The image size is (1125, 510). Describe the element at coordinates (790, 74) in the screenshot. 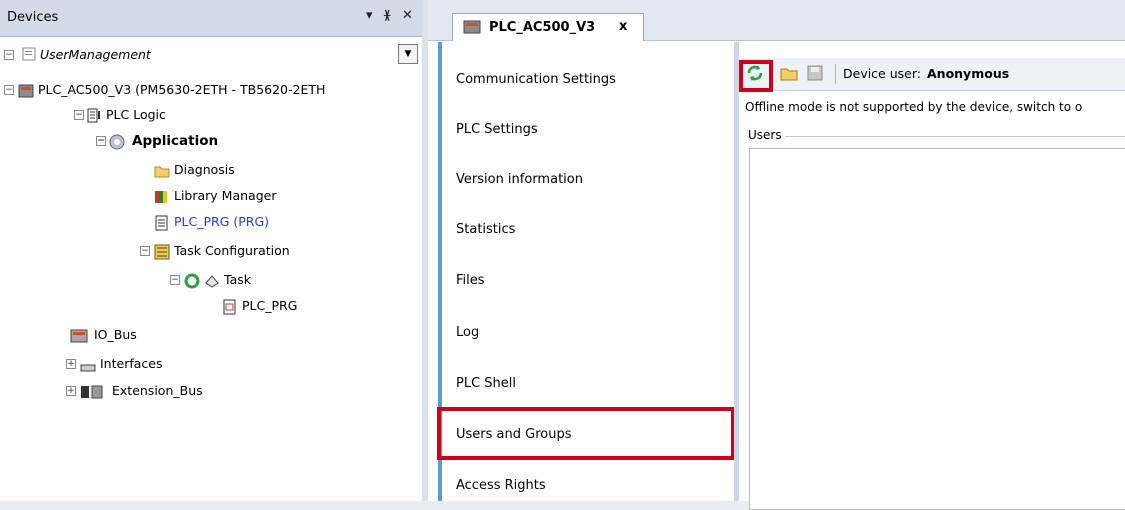

I see `open-folder-icon` at that location.